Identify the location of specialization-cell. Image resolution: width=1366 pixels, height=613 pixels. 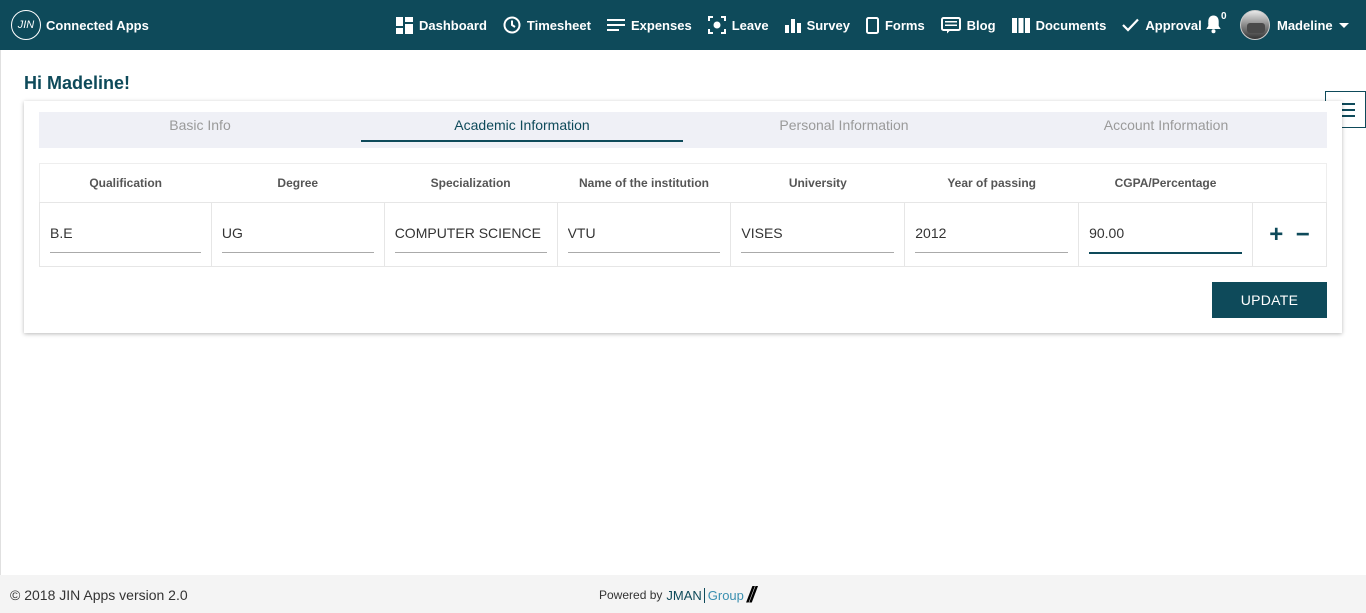
(470, 234).